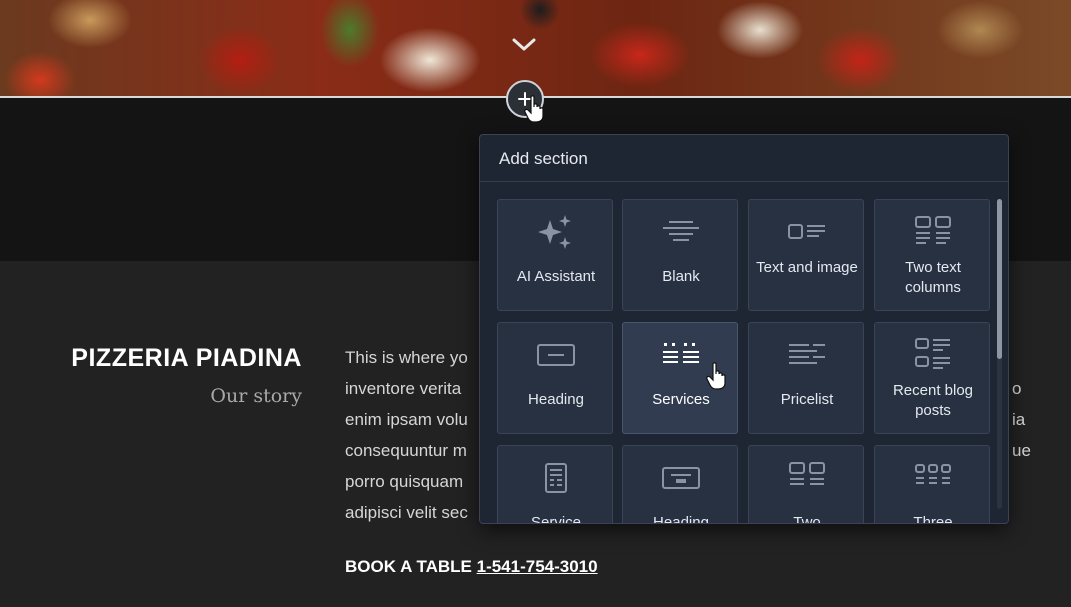 The image size is (1071, 607). I want to click on scrollbar-thumb, so click(999, 279).